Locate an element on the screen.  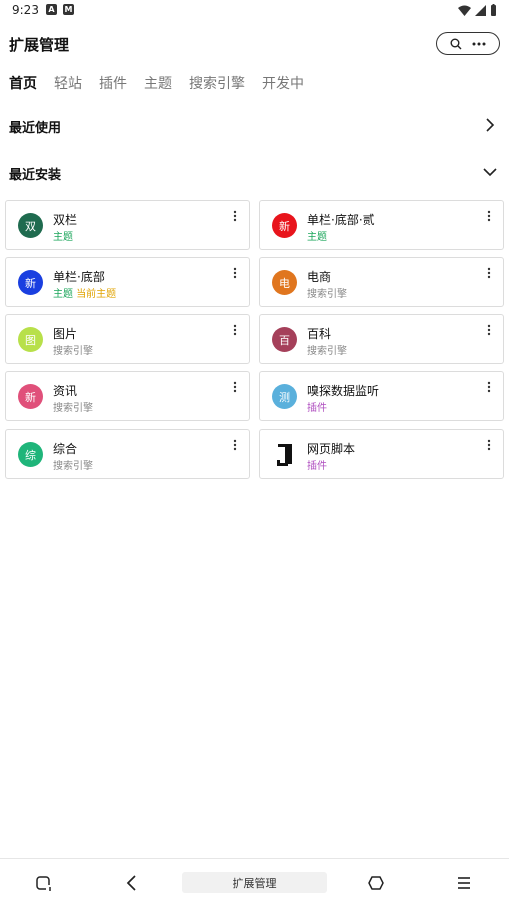
tabs-icon is located at coordinates (44, 883).